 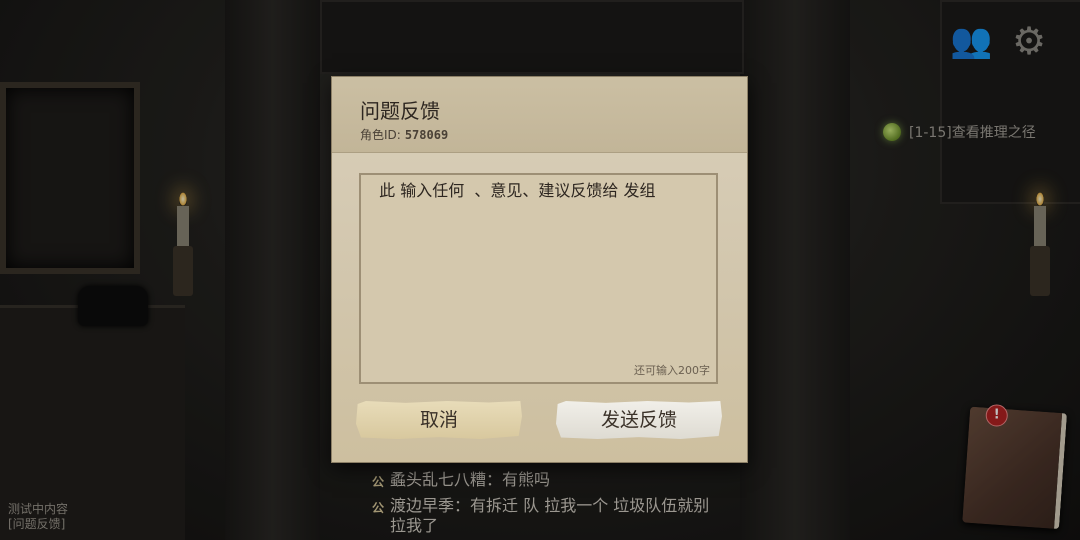 What do you see at coordinates (672, 370) in the screenshot?
I see `char-count: 还可输入200字` at bounding box center [672, 370].